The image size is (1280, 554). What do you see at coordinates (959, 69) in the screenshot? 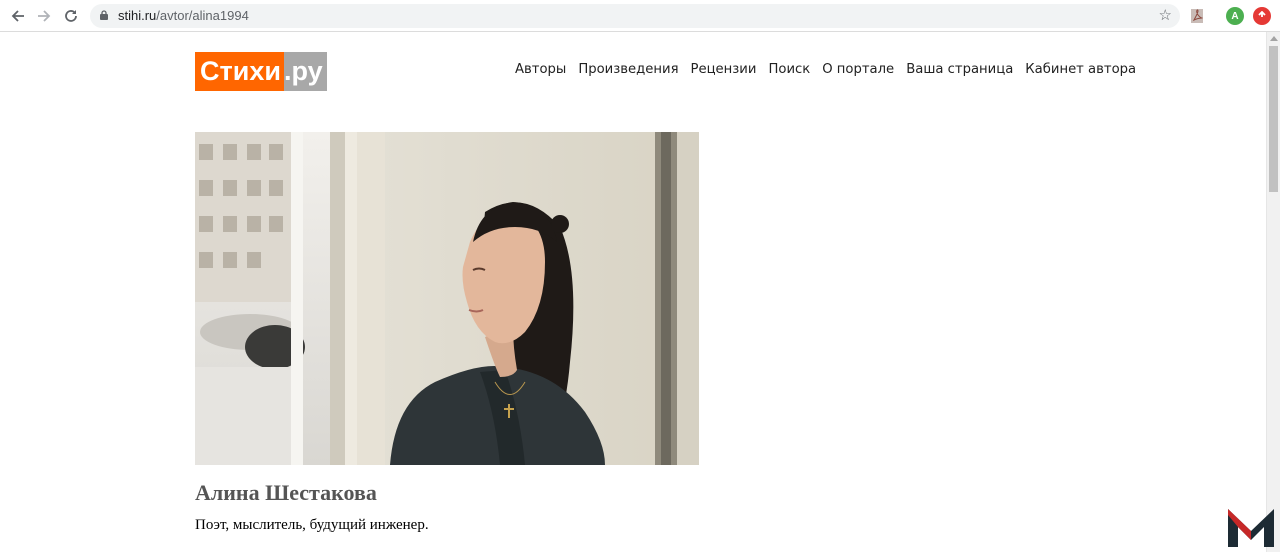
I see `nav-your-page: Ваша страница` at bounding box center [959, 69].